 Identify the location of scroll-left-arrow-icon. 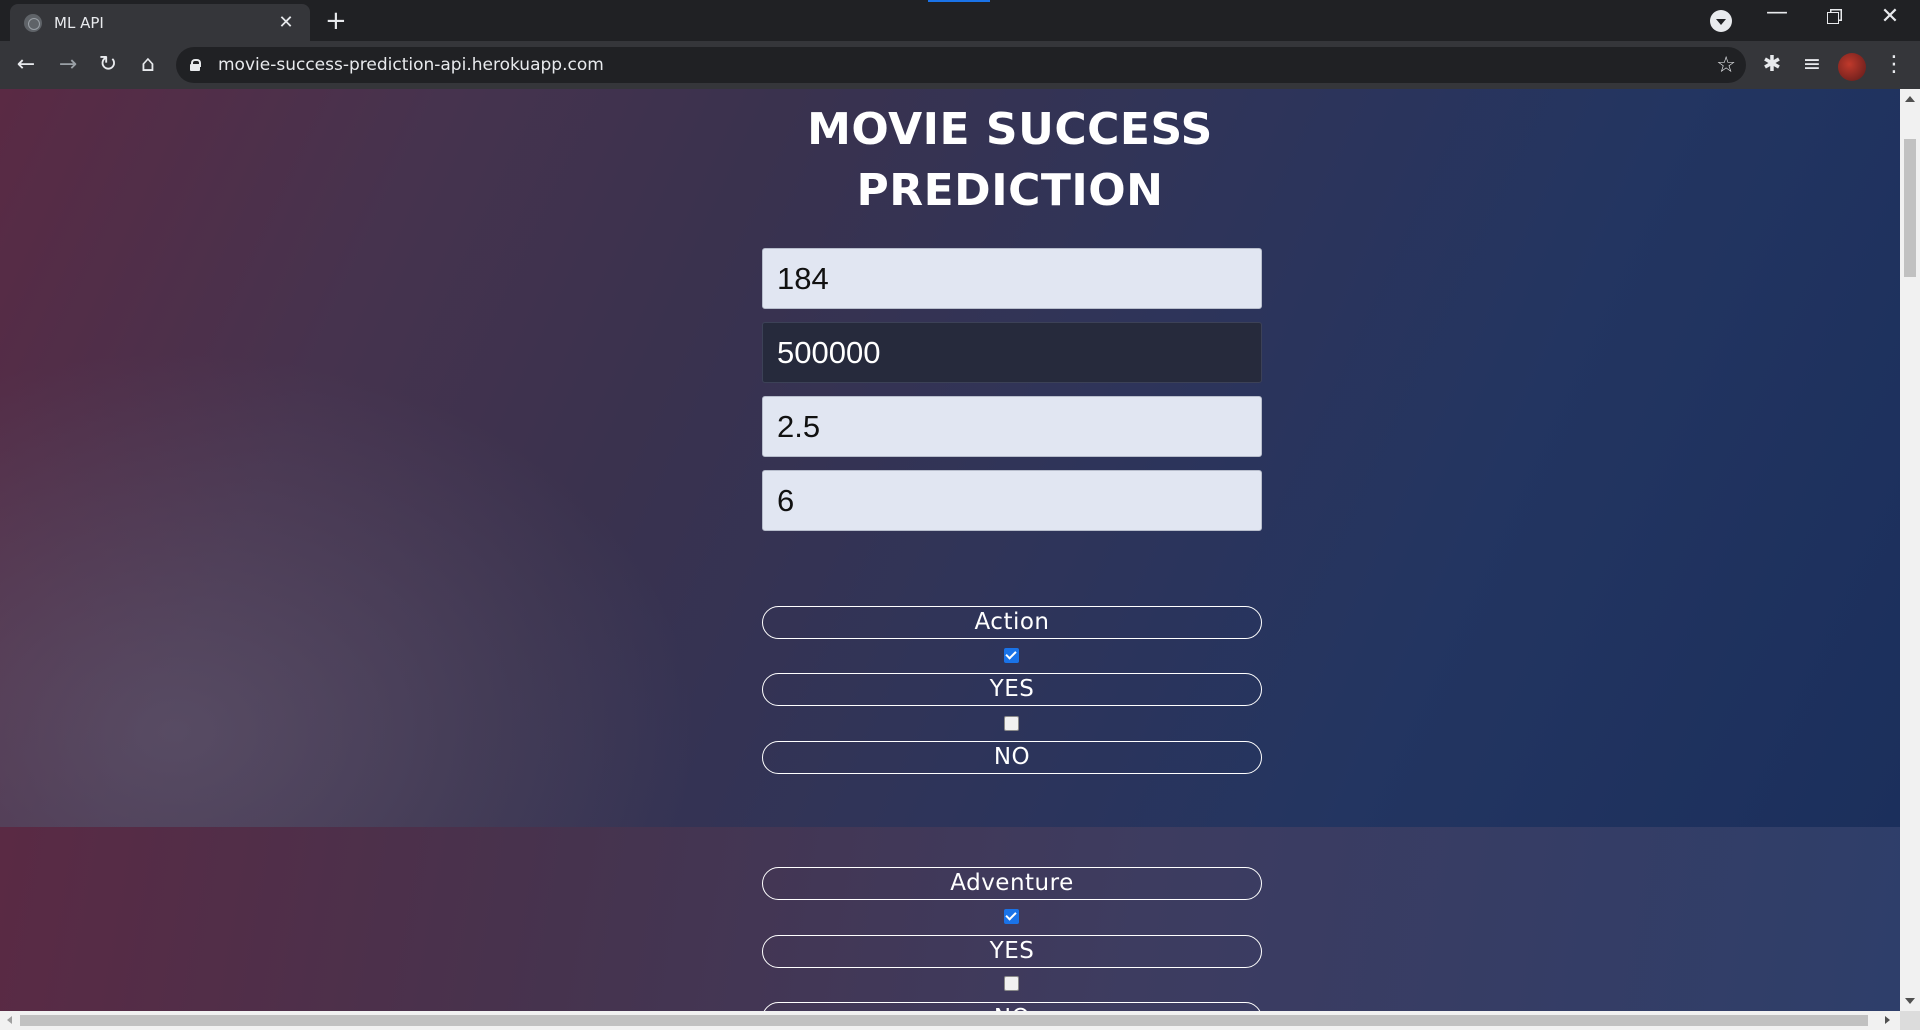
(9, 1020).